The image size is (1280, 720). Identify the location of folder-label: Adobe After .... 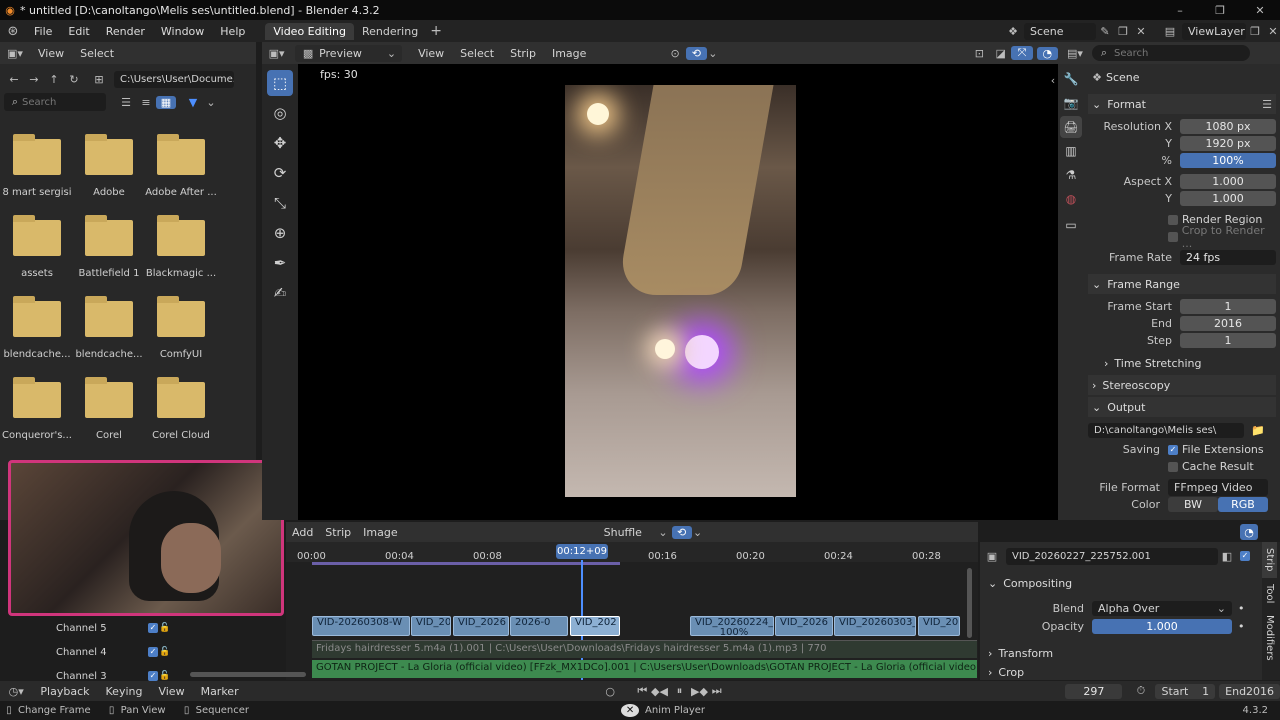
(181, 192).